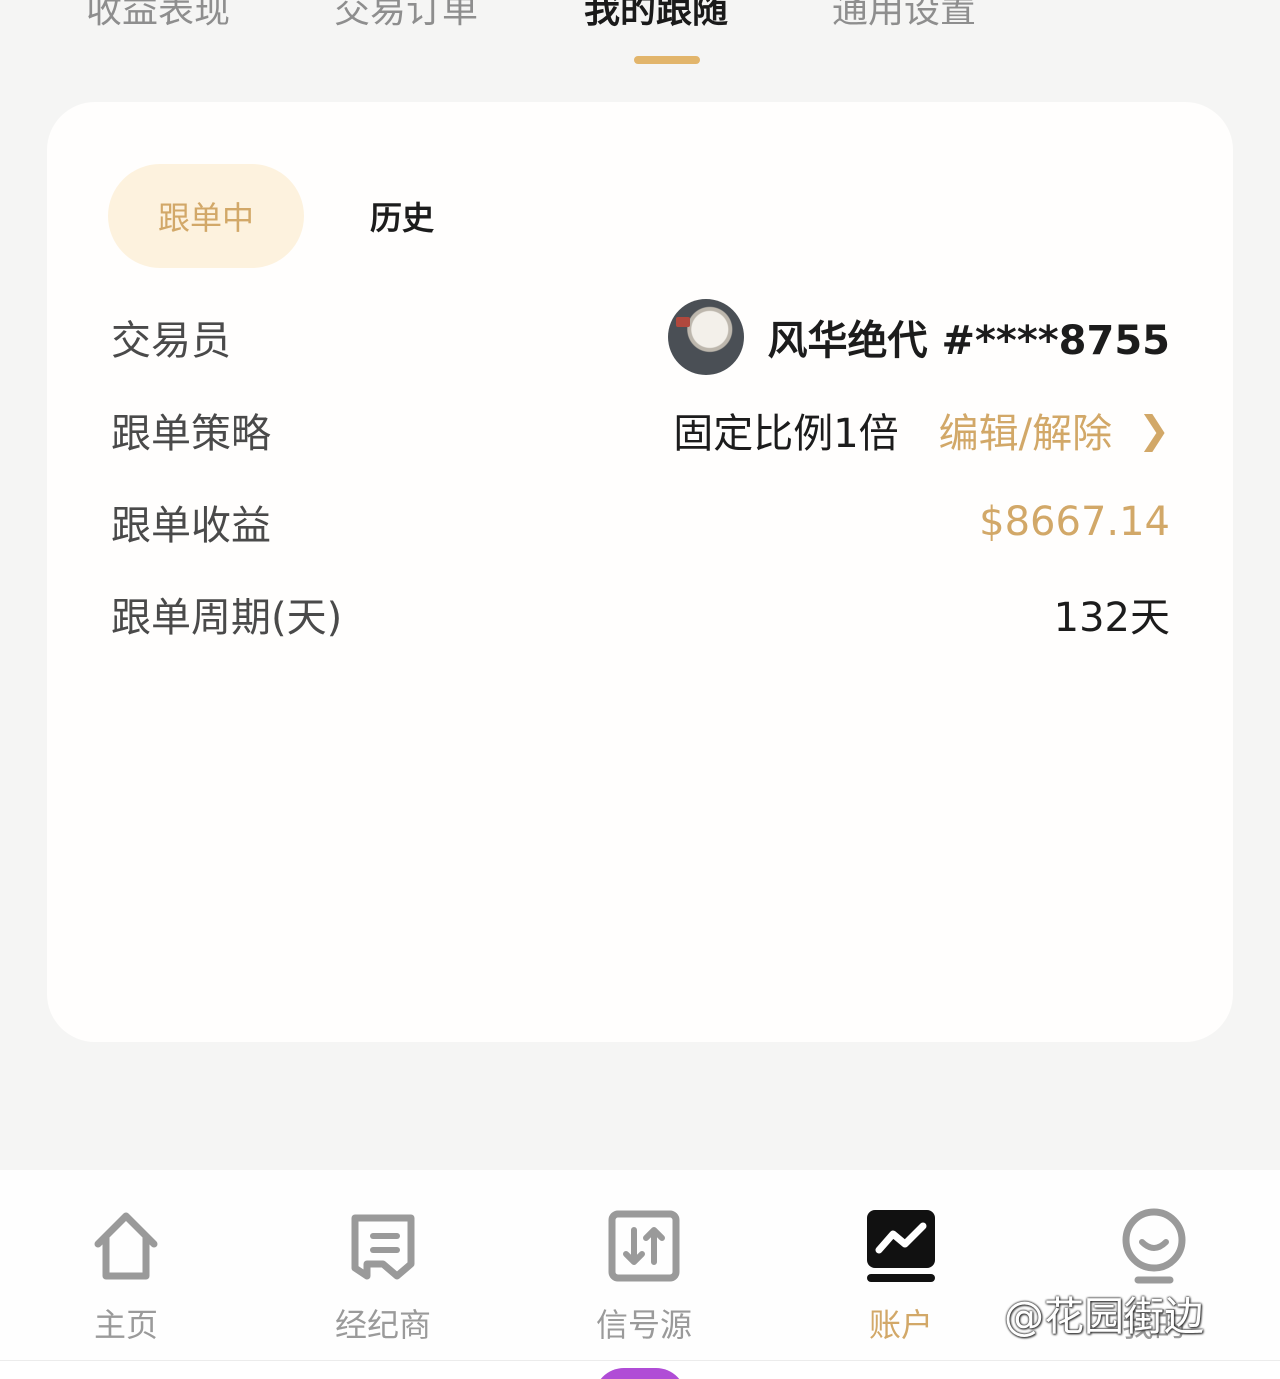 The width and height of the screenshot is (1280, 1379). Describe the element at coordinates (667, 60) in the screenshot. I see `active-tab-indicator` at that location.